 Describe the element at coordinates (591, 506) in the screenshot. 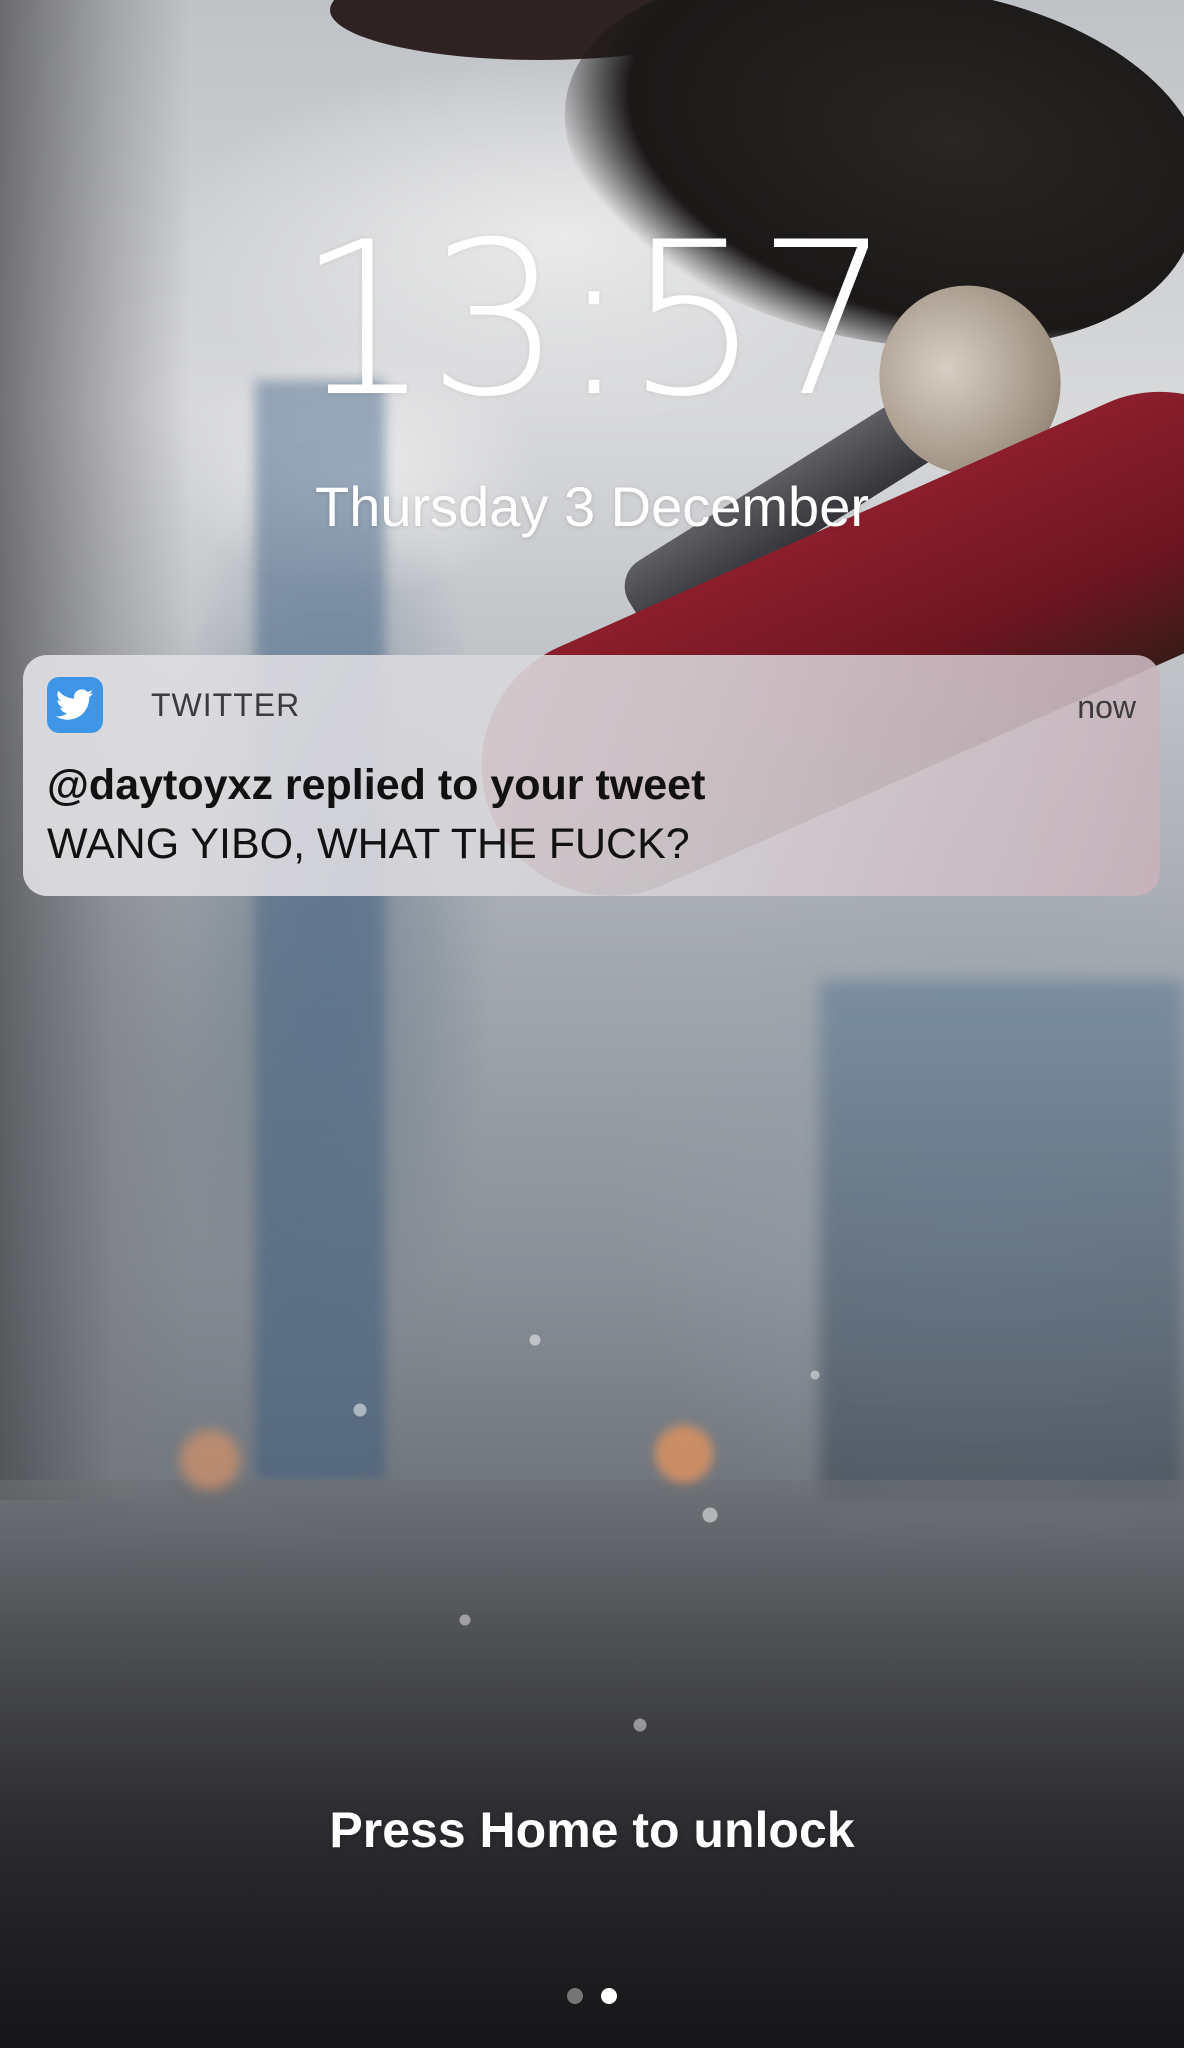

I see `lock-screen-date: Thursday 3 December` at that location.